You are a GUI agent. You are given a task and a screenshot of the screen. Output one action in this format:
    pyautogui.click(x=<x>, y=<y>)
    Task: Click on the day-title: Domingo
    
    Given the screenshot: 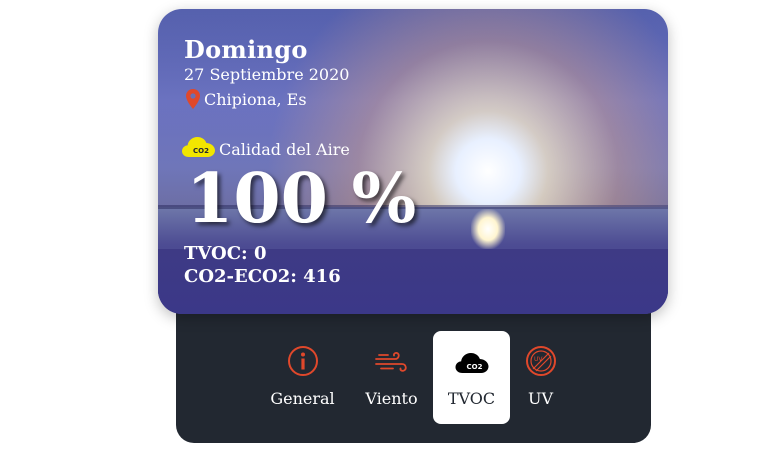 What is the action you would take?
    pyautogui.click(x=246, y=49)
    